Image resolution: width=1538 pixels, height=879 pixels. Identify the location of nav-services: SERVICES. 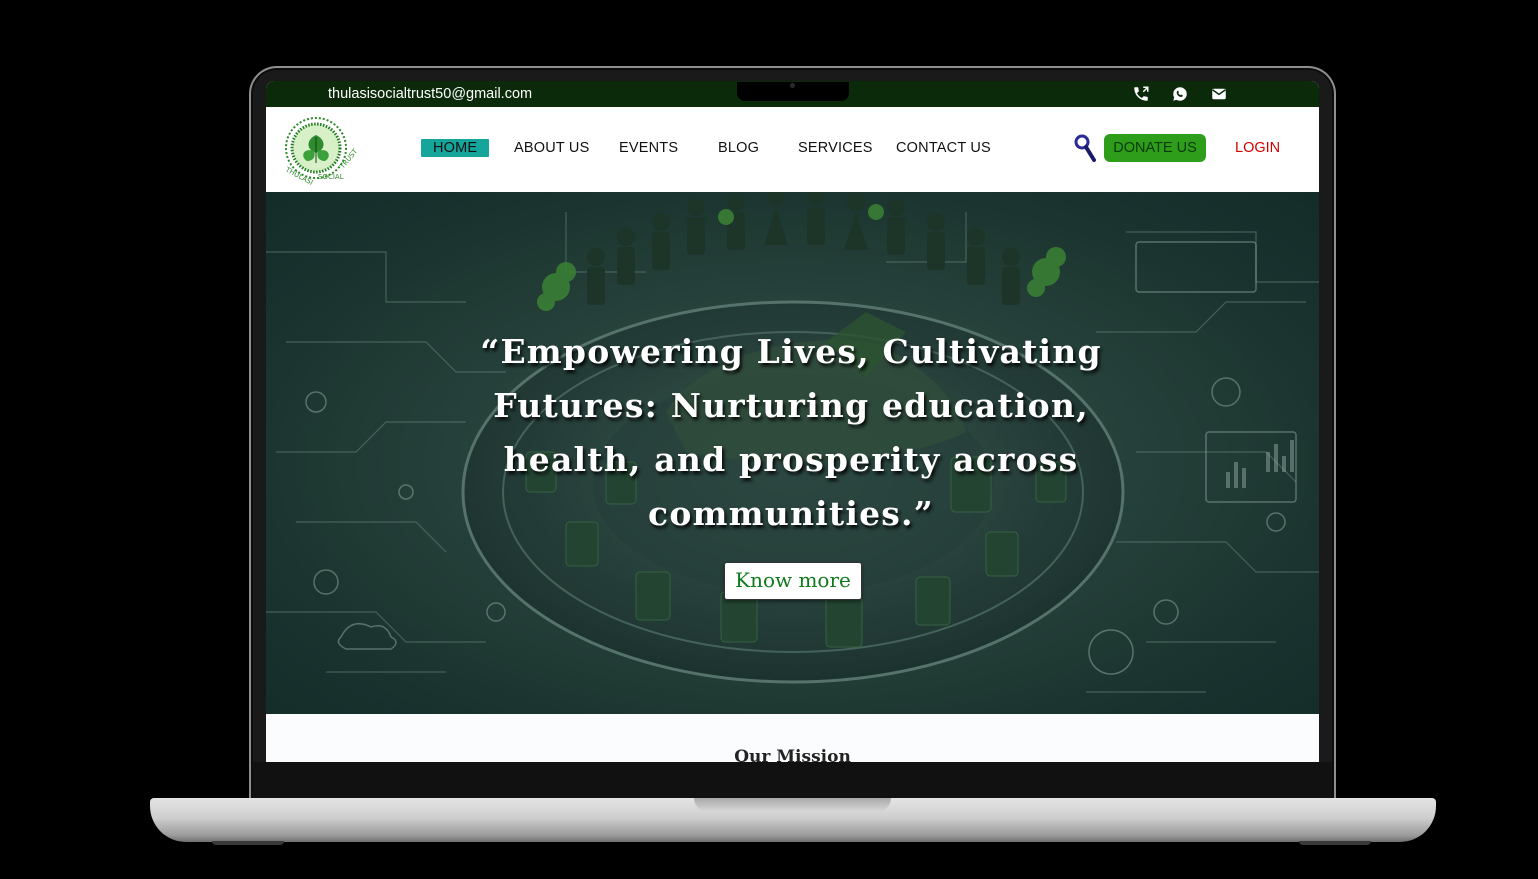
(835, 148).